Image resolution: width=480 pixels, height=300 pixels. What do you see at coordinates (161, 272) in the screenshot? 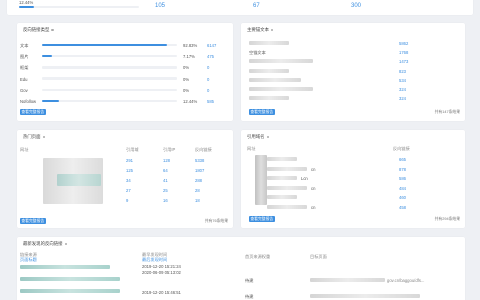
I see `recent-row-1-last: 2020-06-09 05:13:02` at bounding box center [161, 272].